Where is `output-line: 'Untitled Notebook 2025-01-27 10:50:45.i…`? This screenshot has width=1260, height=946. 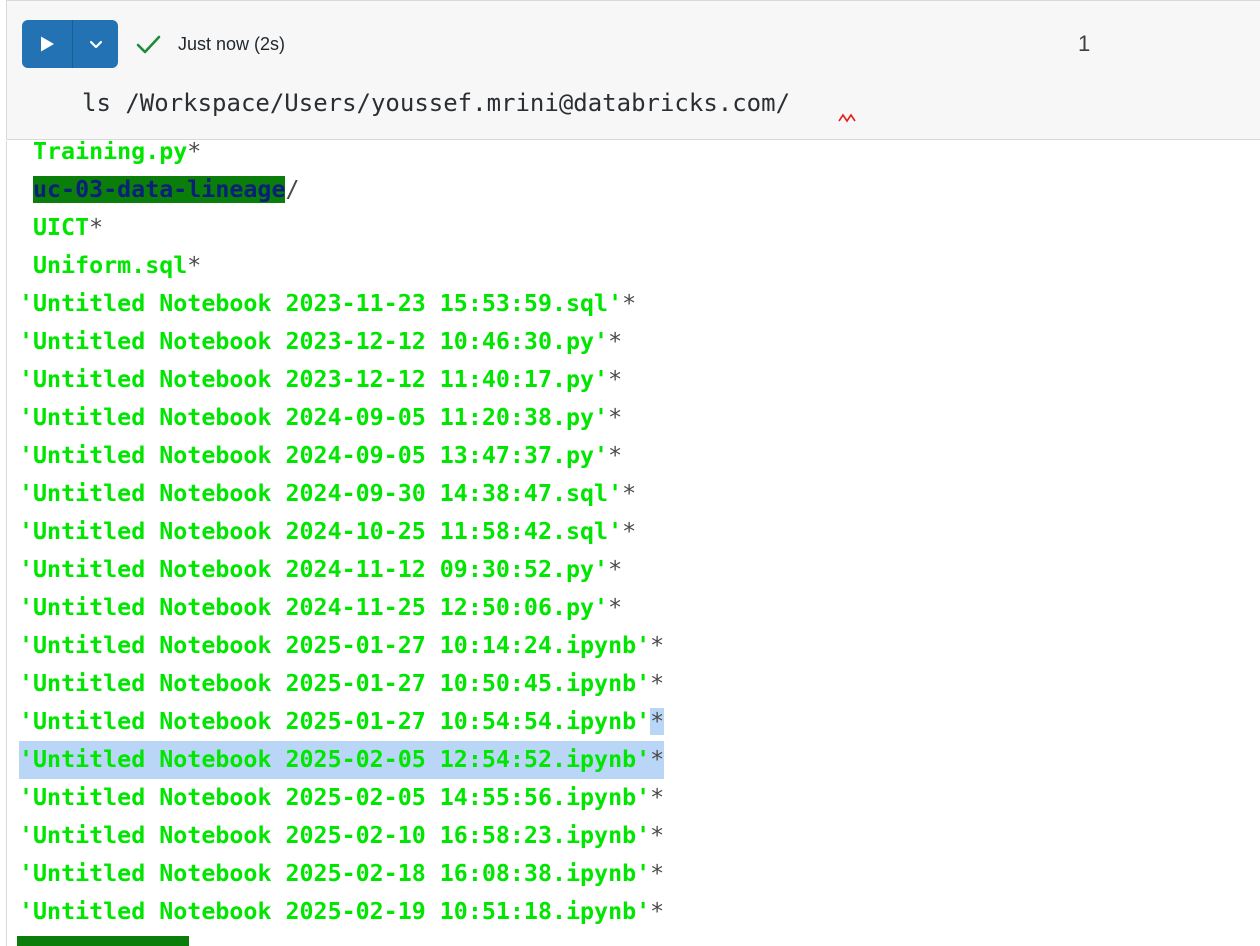 output-line: 'Untitled Notebook 2025-01-27 10:50:45.i… is located at coordinates (341, 684).